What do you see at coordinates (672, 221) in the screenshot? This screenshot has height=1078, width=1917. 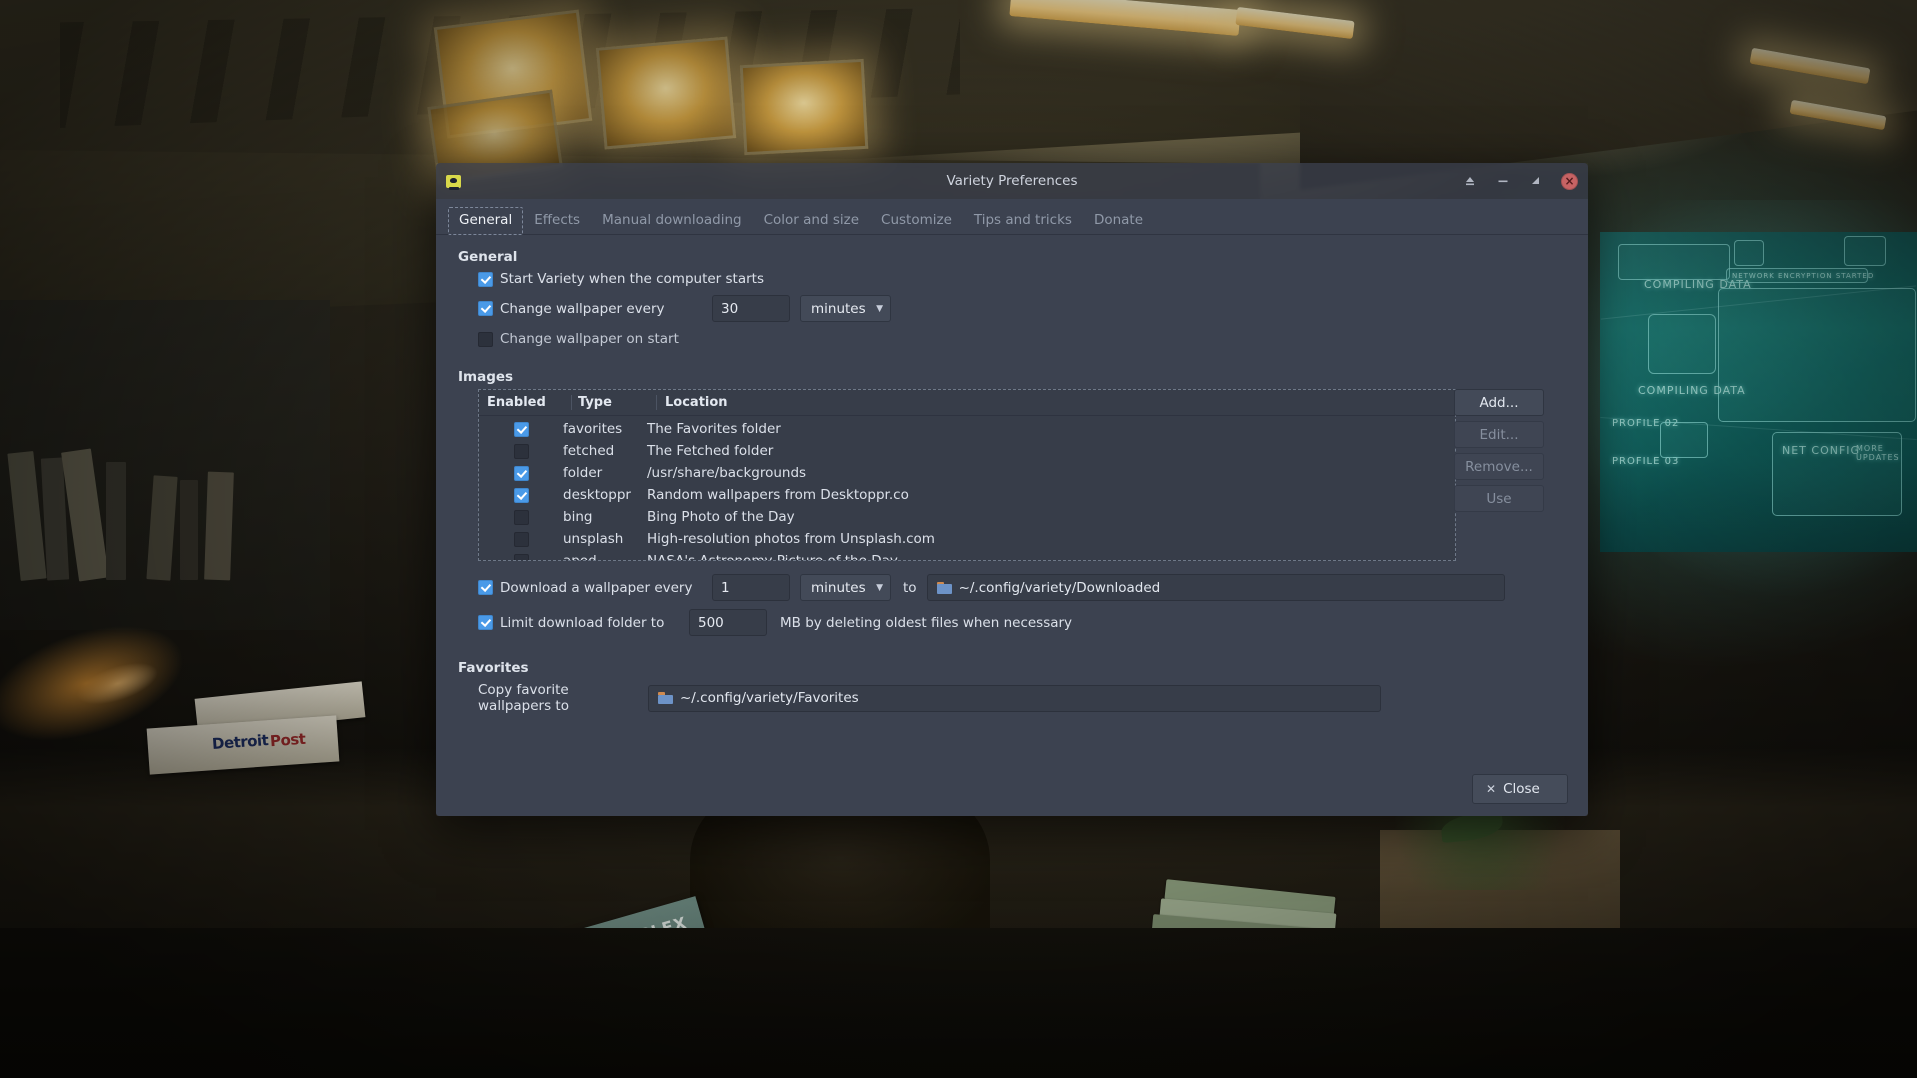 I see `tab-manual-downloading: Manual downloading` at bounding box center [672, 221].